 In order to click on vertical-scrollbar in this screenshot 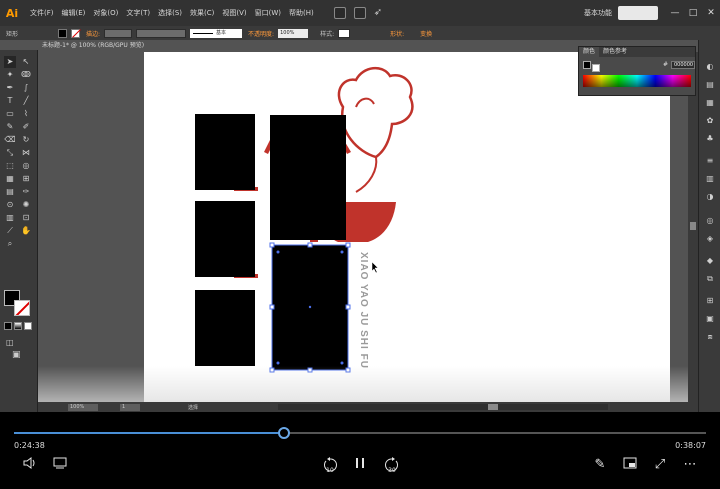, I will do `click(693, 227)`.